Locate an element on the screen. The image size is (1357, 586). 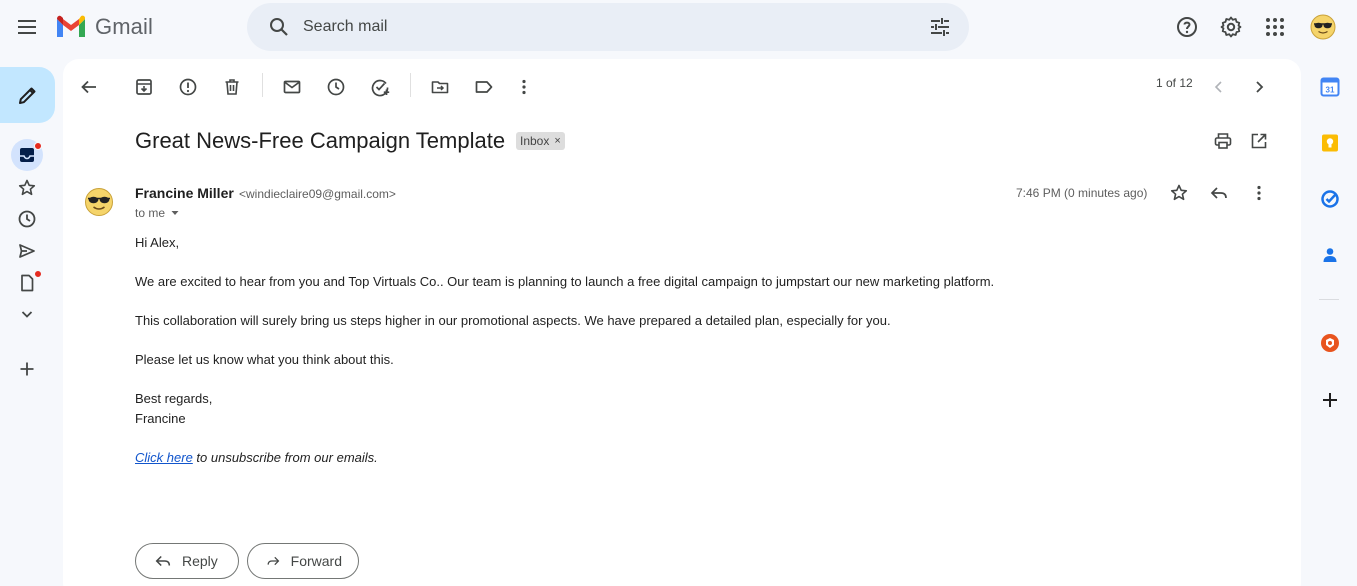
help-icon is located at coordinates (1187, 27).